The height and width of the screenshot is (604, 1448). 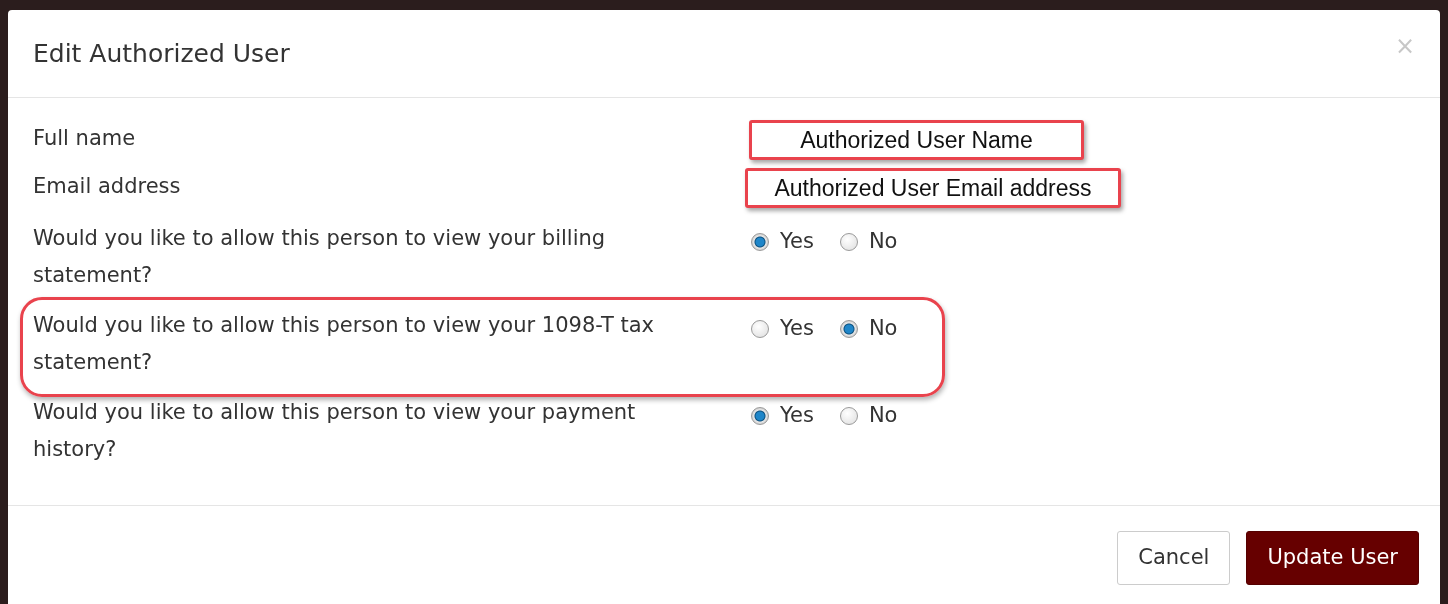 What do you see at coordinates (85, 138) in the screenshot?
I see `field-label: Full name` at bounding box center [85, 138].